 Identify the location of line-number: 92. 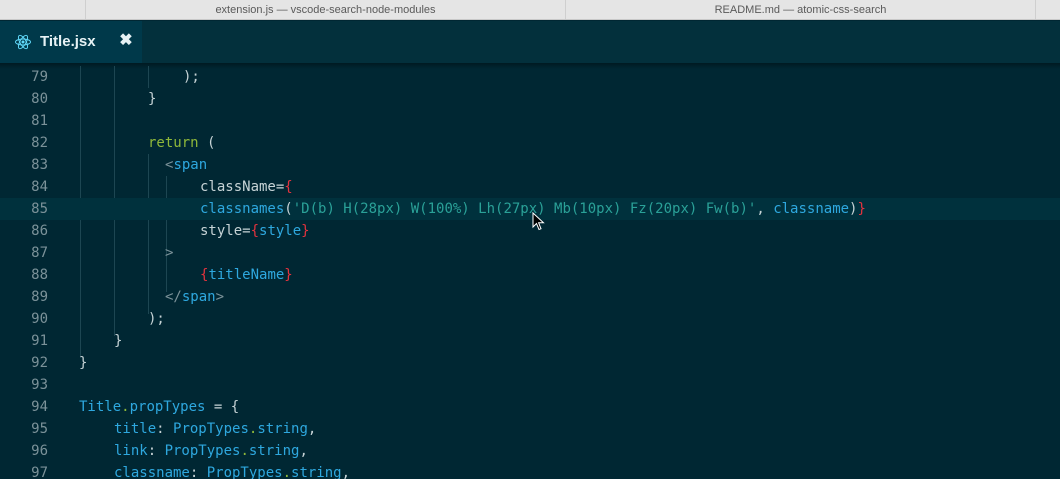
(39, 363).